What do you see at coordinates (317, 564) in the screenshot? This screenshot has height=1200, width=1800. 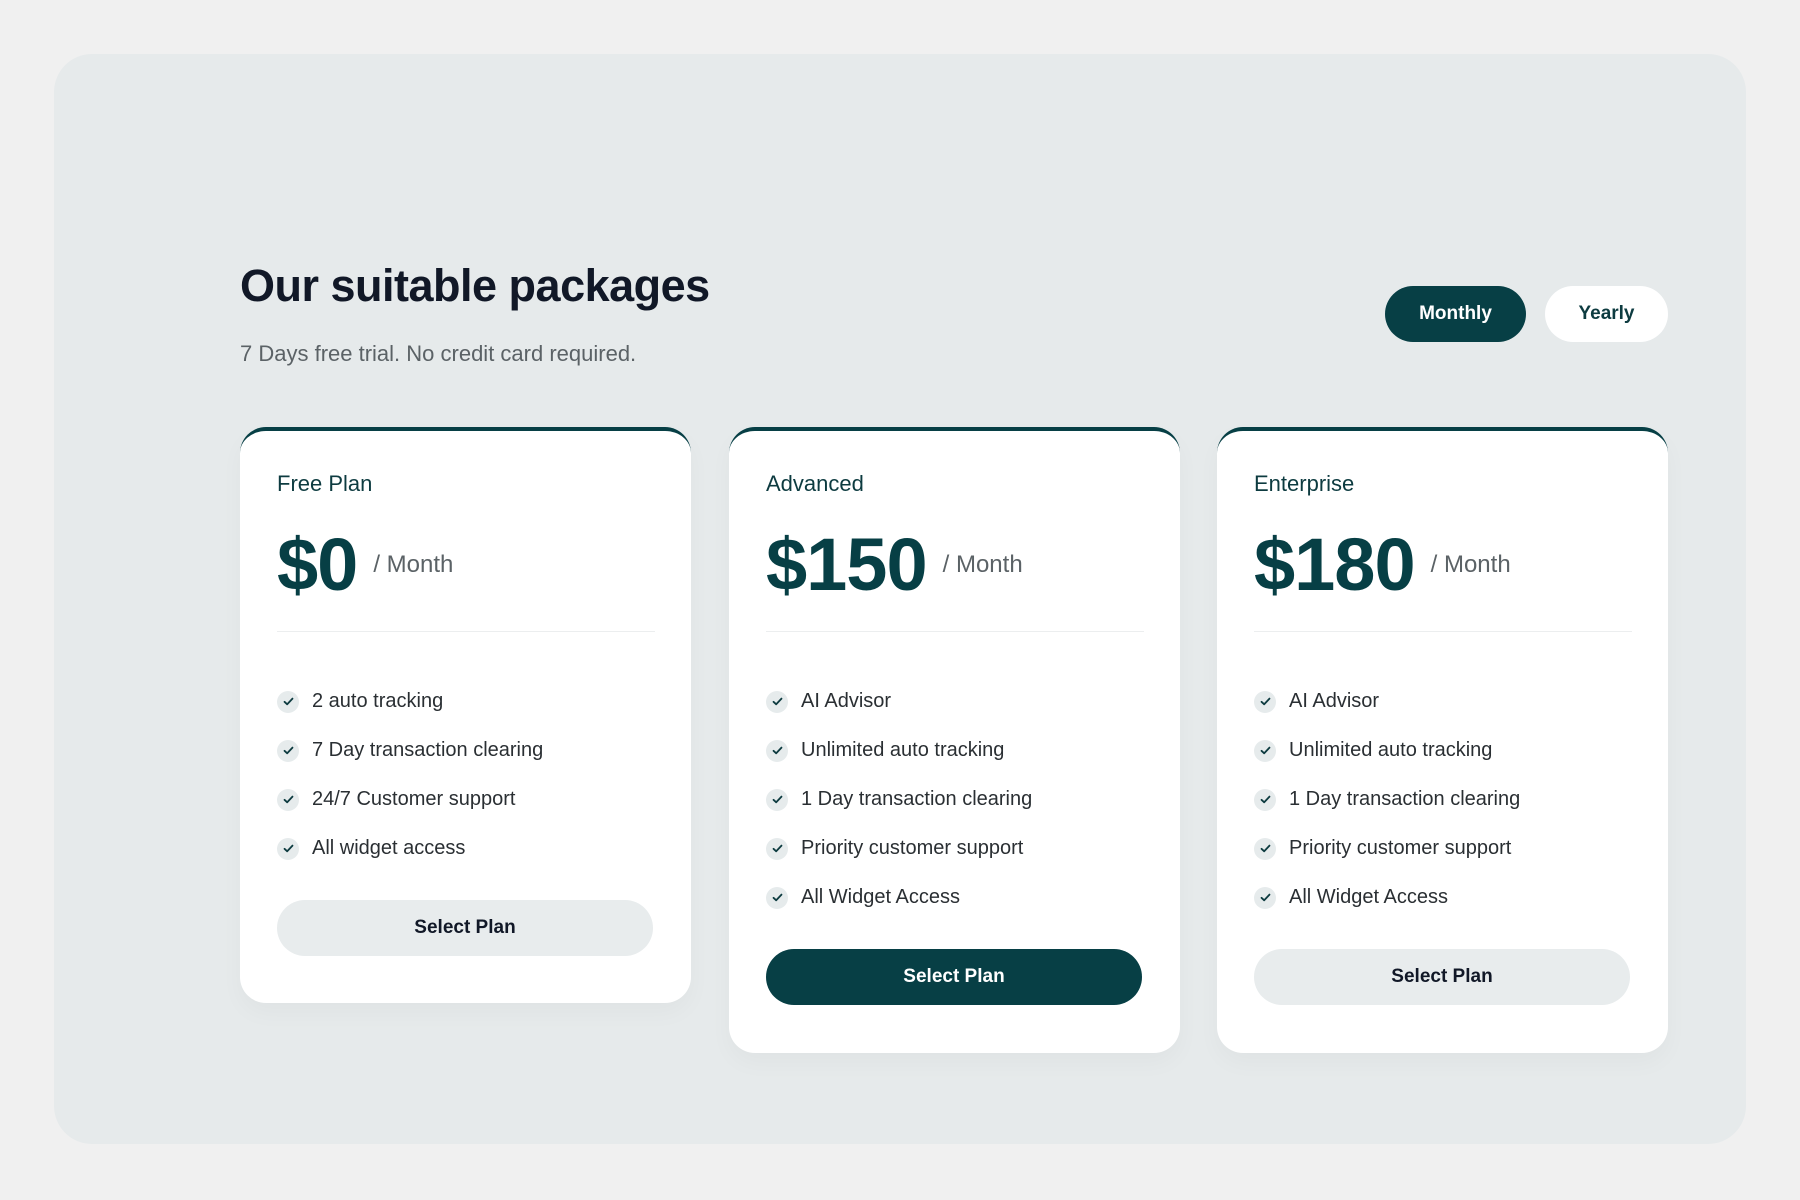 I see `plan-price: $0` at bounding box center [317, 564].